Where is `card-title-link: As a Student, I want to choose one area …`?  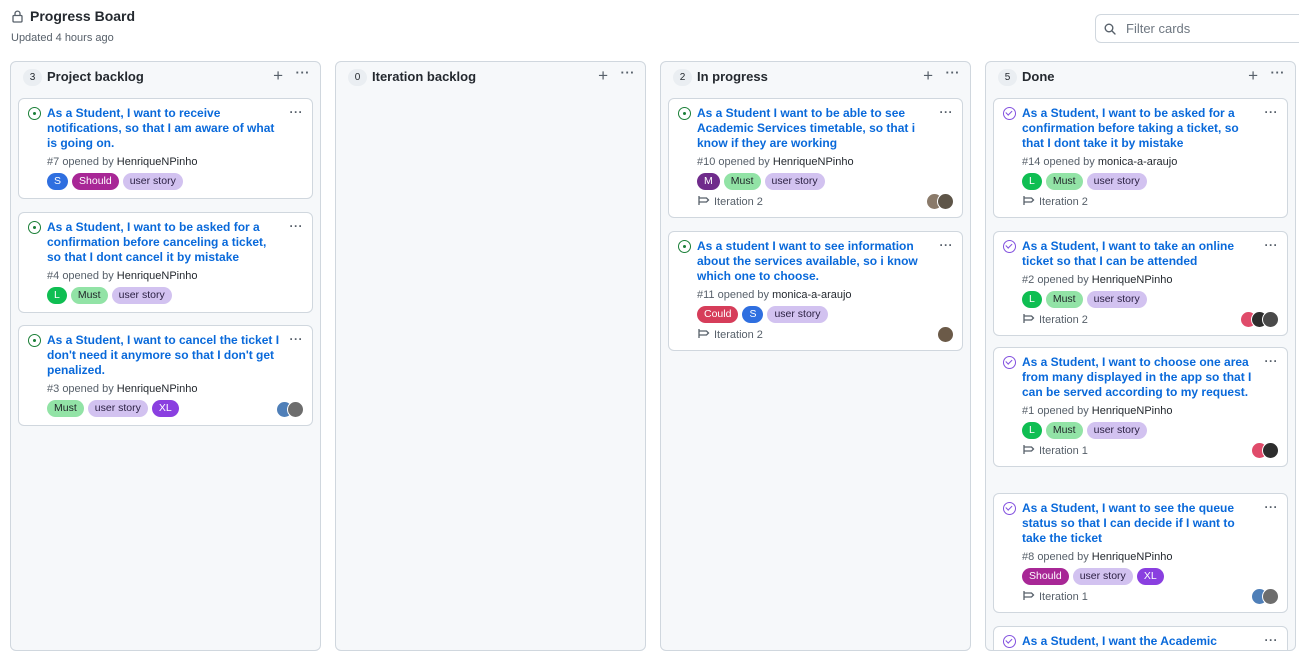 card-title-link: As a Student, I want to choose one area … is located at coordinates (1140, 377).